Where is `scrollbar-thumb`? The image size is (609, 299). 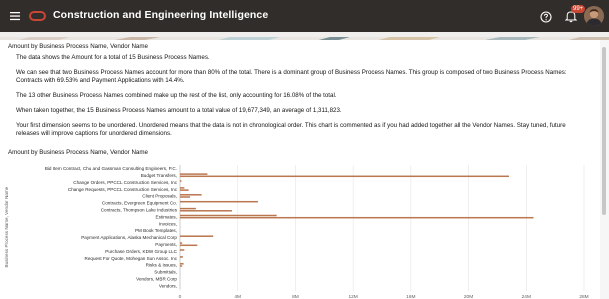
scrollbar-thumb is located at coordinates (604, 131).